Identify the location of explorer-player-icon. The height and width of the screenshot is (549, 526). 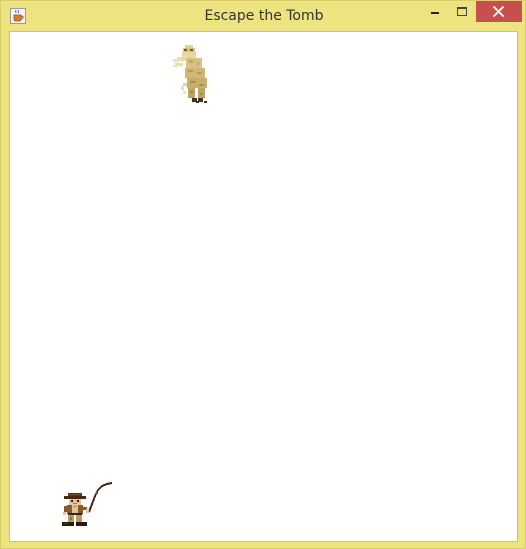
(87, 504).